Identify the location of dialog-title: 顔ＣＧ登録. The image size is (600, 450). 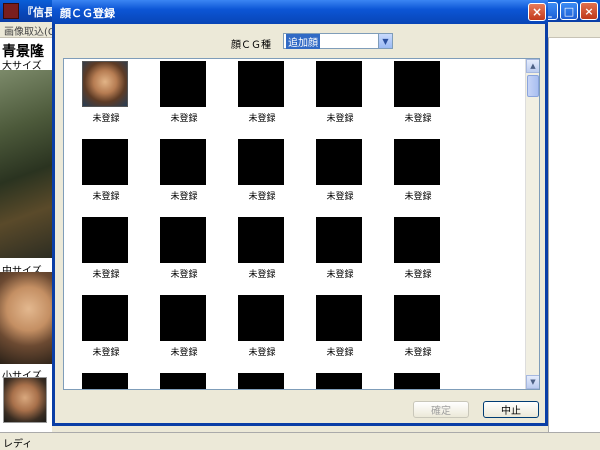
(87, 13).